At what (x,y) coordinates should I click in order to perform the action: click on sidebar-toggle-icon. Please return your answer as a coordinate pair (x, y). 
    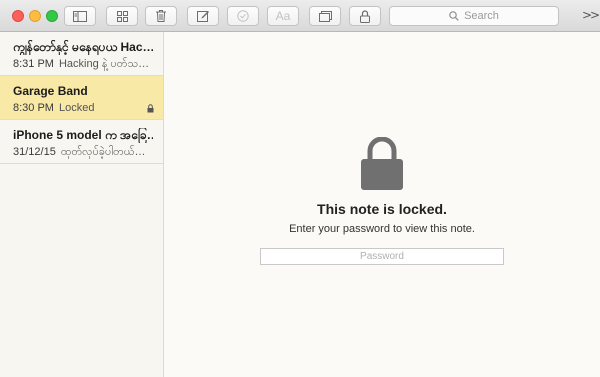
    Looking at the image, I should click on (80, 16).